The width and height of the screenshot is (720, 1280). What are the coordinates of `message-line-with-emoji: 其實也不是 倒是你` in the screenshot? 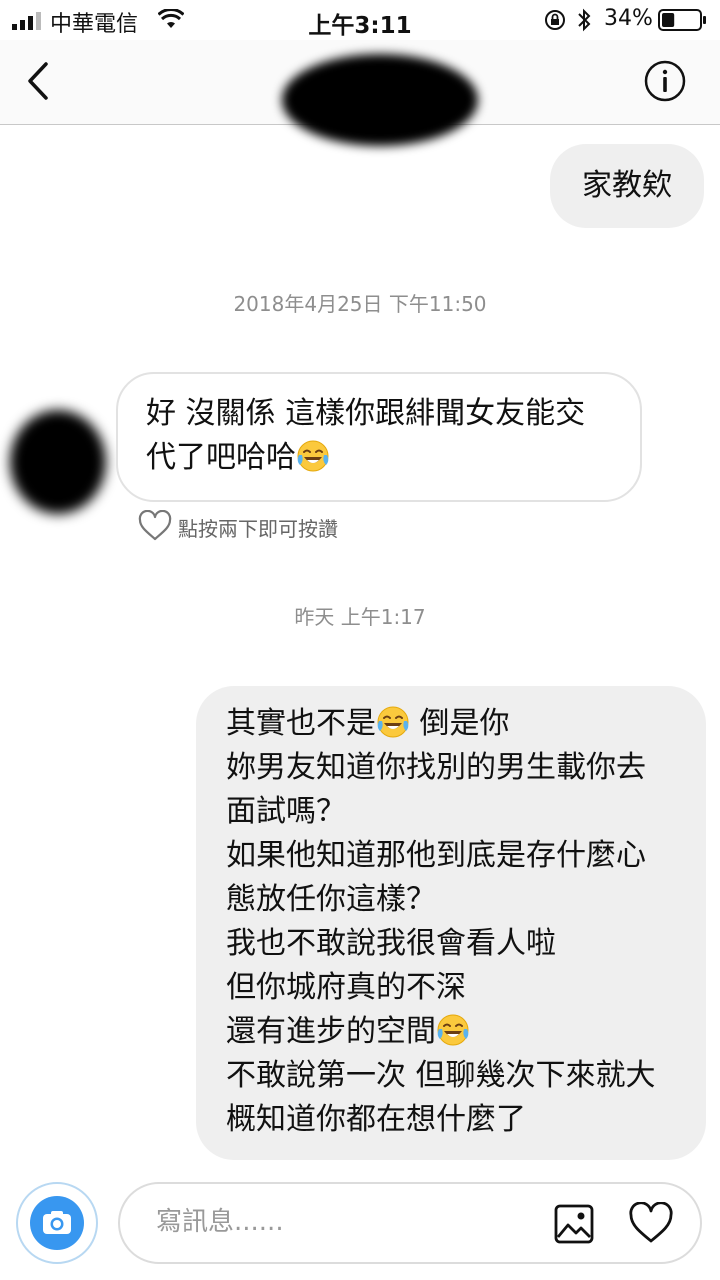 It's located at (458, 724).